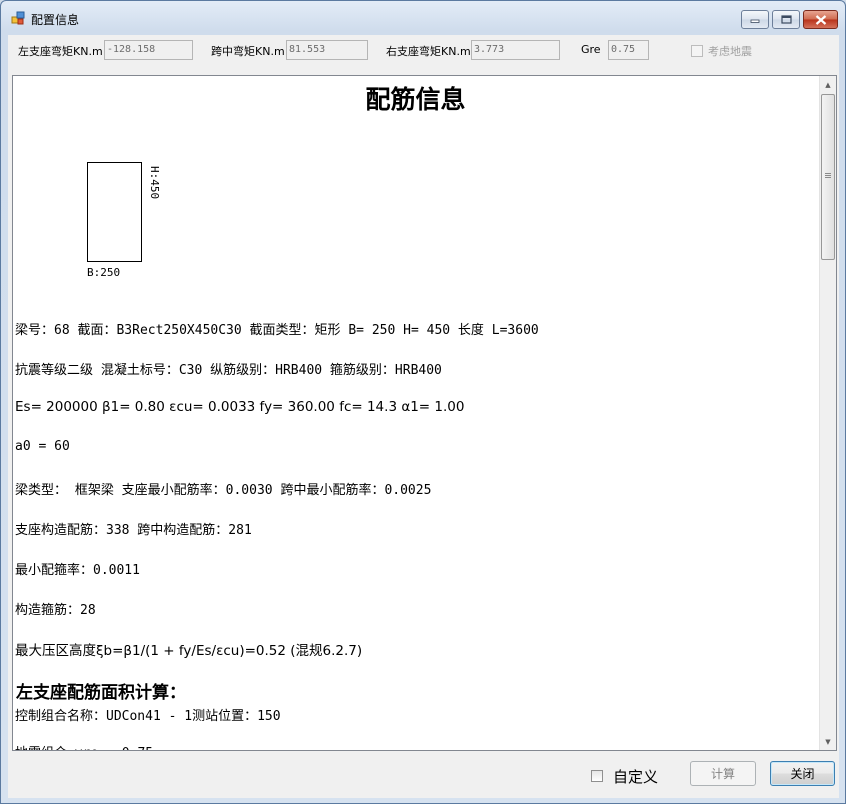 The image size is (846, 804). What do you see at coordinates (133, 530) in the screenshot?
I see `construct-rebar-line: 支座构造配筋：338 跨中构造配筋：281` at bounding box center [133, 530].